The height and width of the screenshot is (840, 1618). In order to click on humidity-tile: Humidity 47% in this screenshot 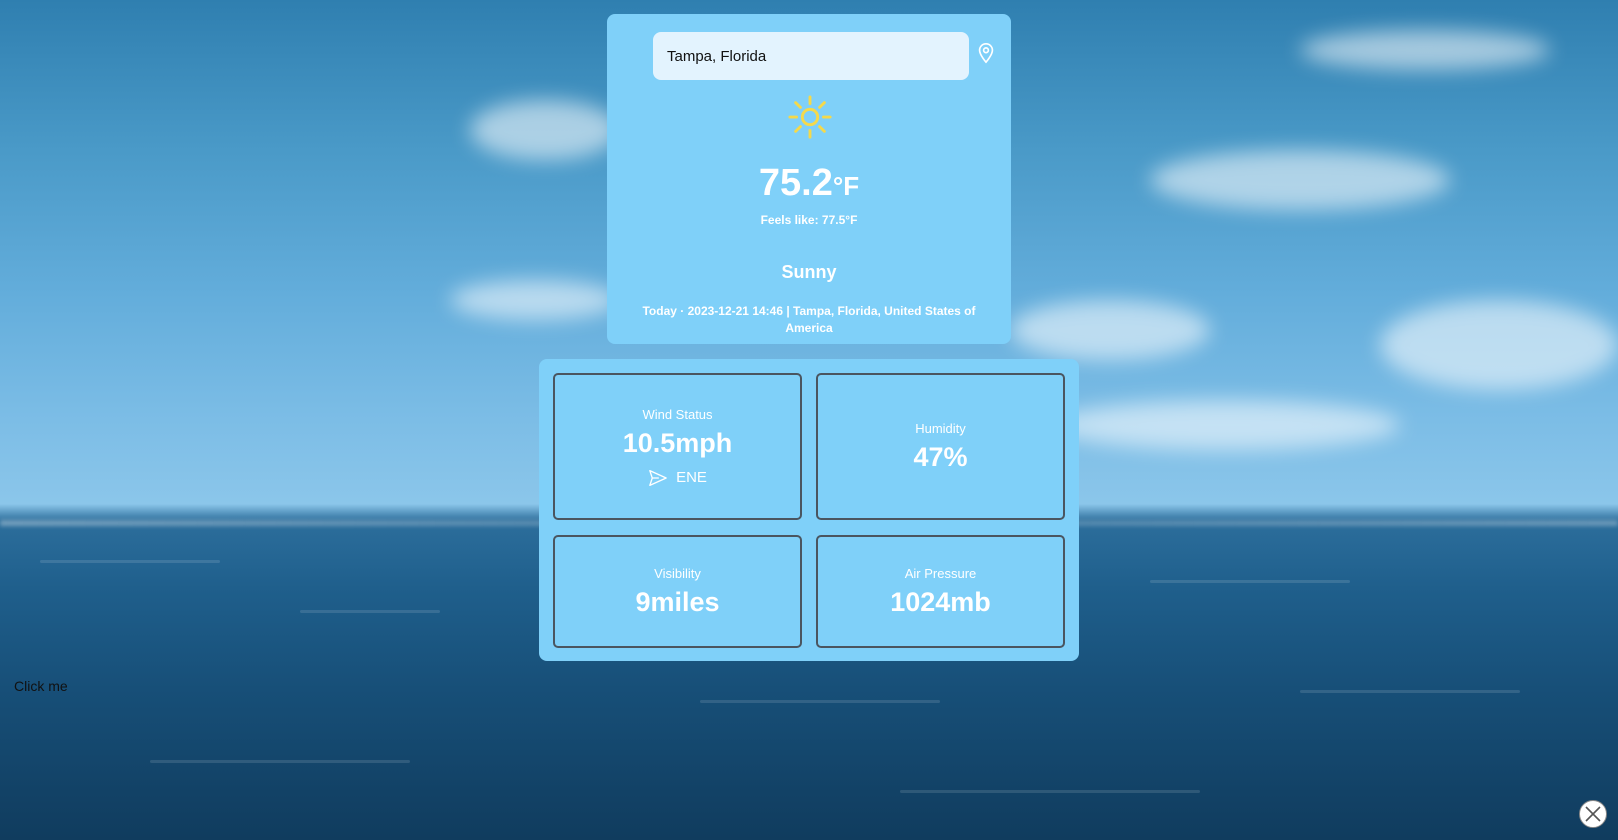, I will do `click(940, 446)`.